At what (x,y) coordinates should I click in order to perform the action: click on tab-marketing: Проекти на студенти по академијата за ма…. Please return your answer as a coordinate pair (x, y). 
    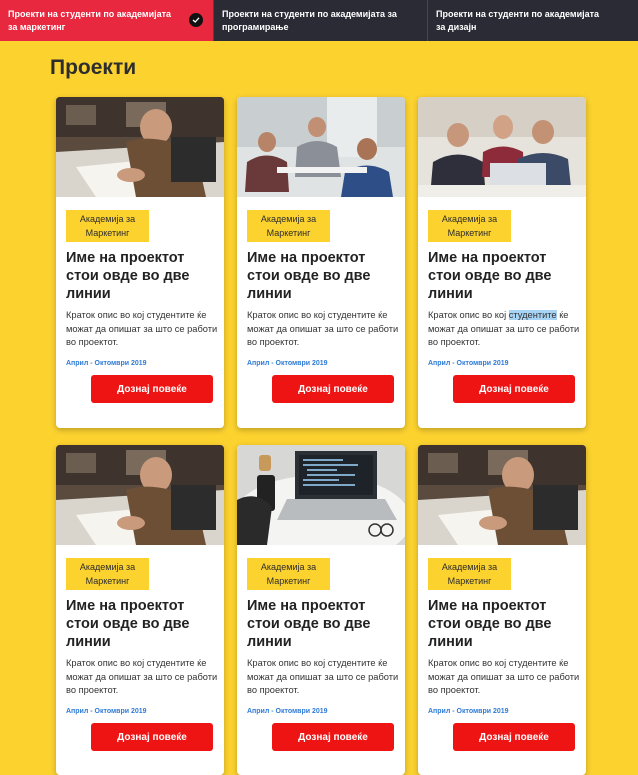
    Looking at the image, I should click on (106, 20).